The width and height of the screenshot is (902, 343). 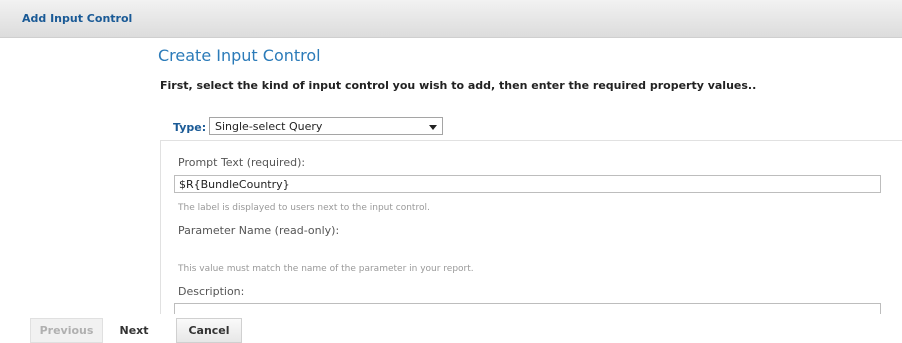 What do you see at coordinates (269, 126) in the screenshot?
I see `type-select-value: Single-select Query` at bounding box center [269, 126].